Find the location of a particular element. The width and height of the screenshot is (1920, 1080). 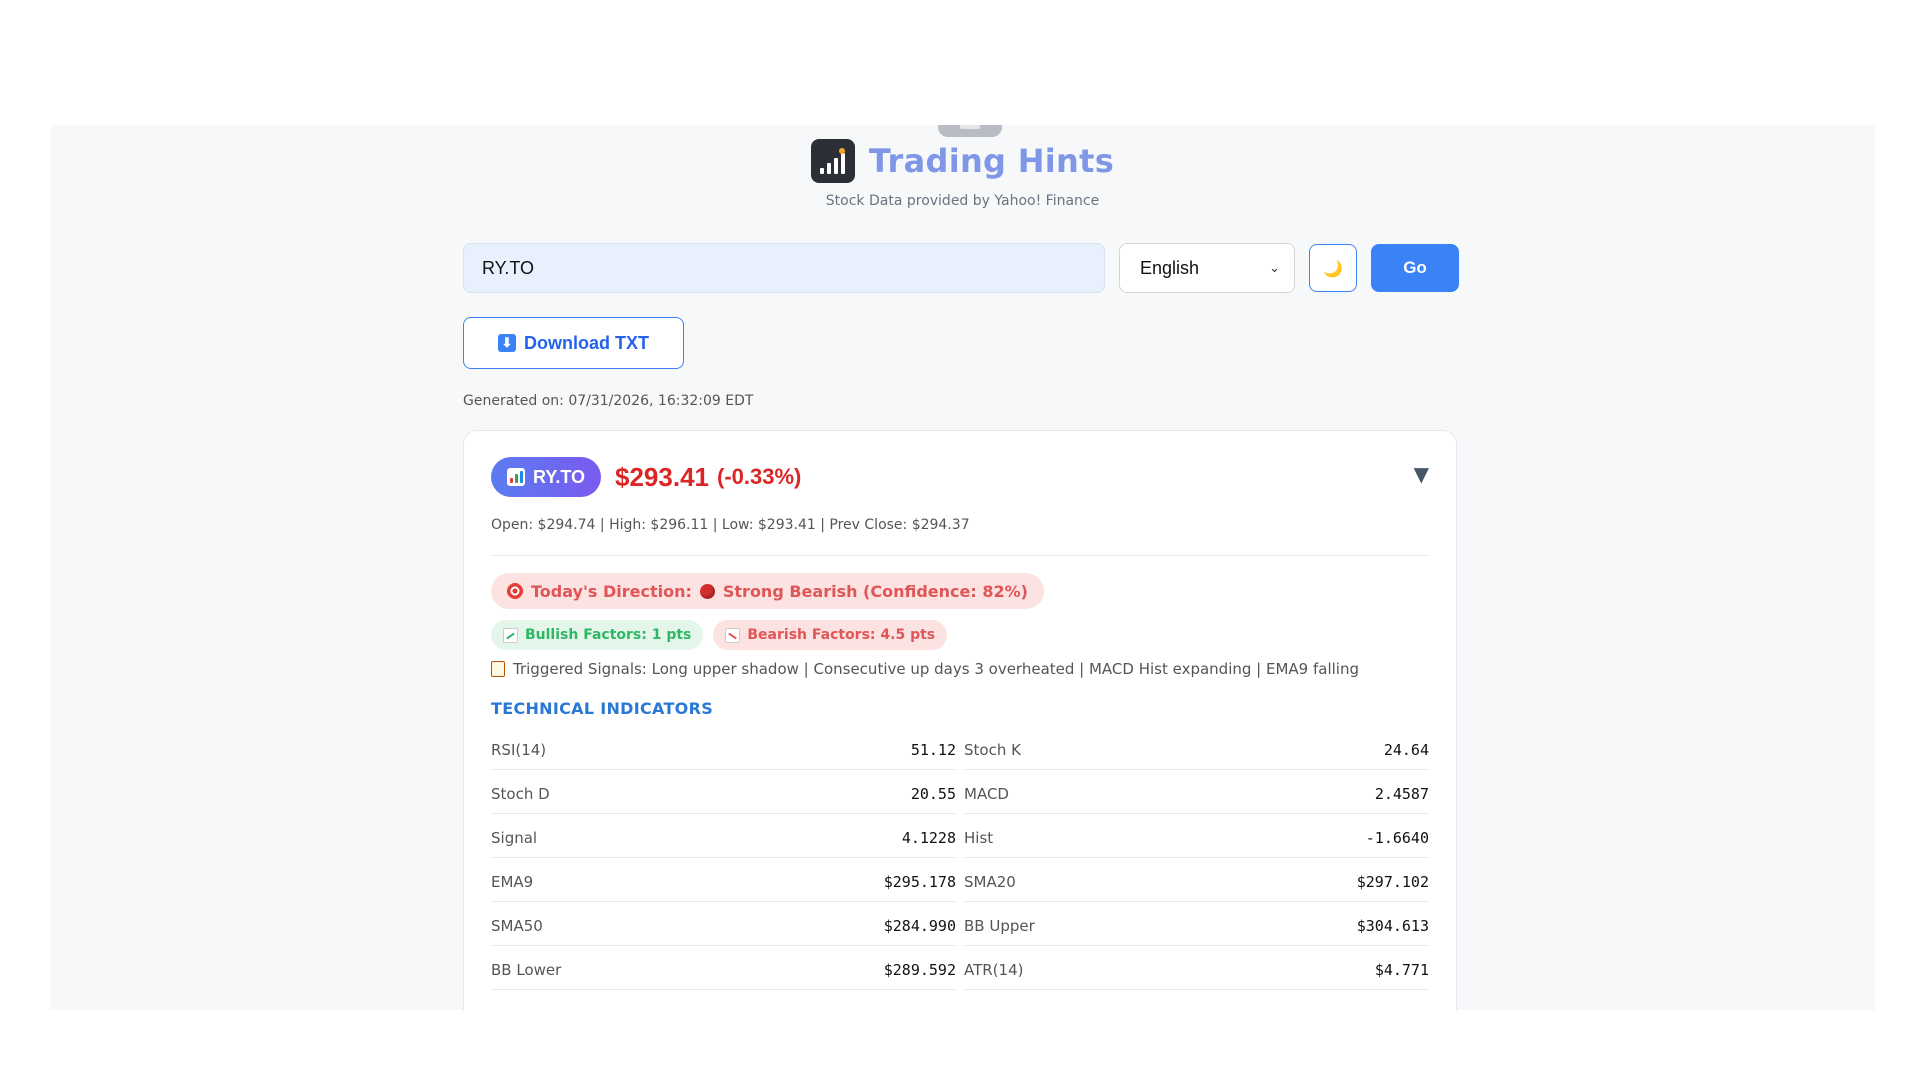

data-source-subtitle: Stock Data provided by Yahoo! Finance is located at coordinates (962, 201).